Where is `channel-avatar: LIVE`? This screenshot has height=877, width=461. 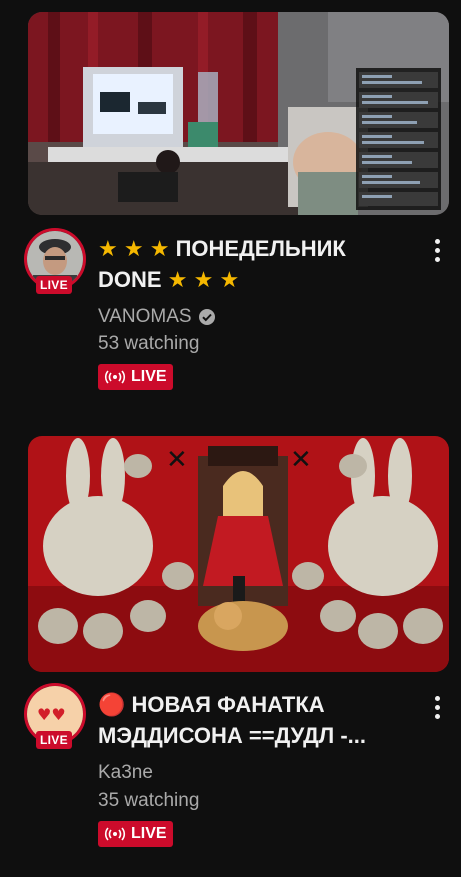
channel-avatar: LIVE is located at coordinates (55, 261).